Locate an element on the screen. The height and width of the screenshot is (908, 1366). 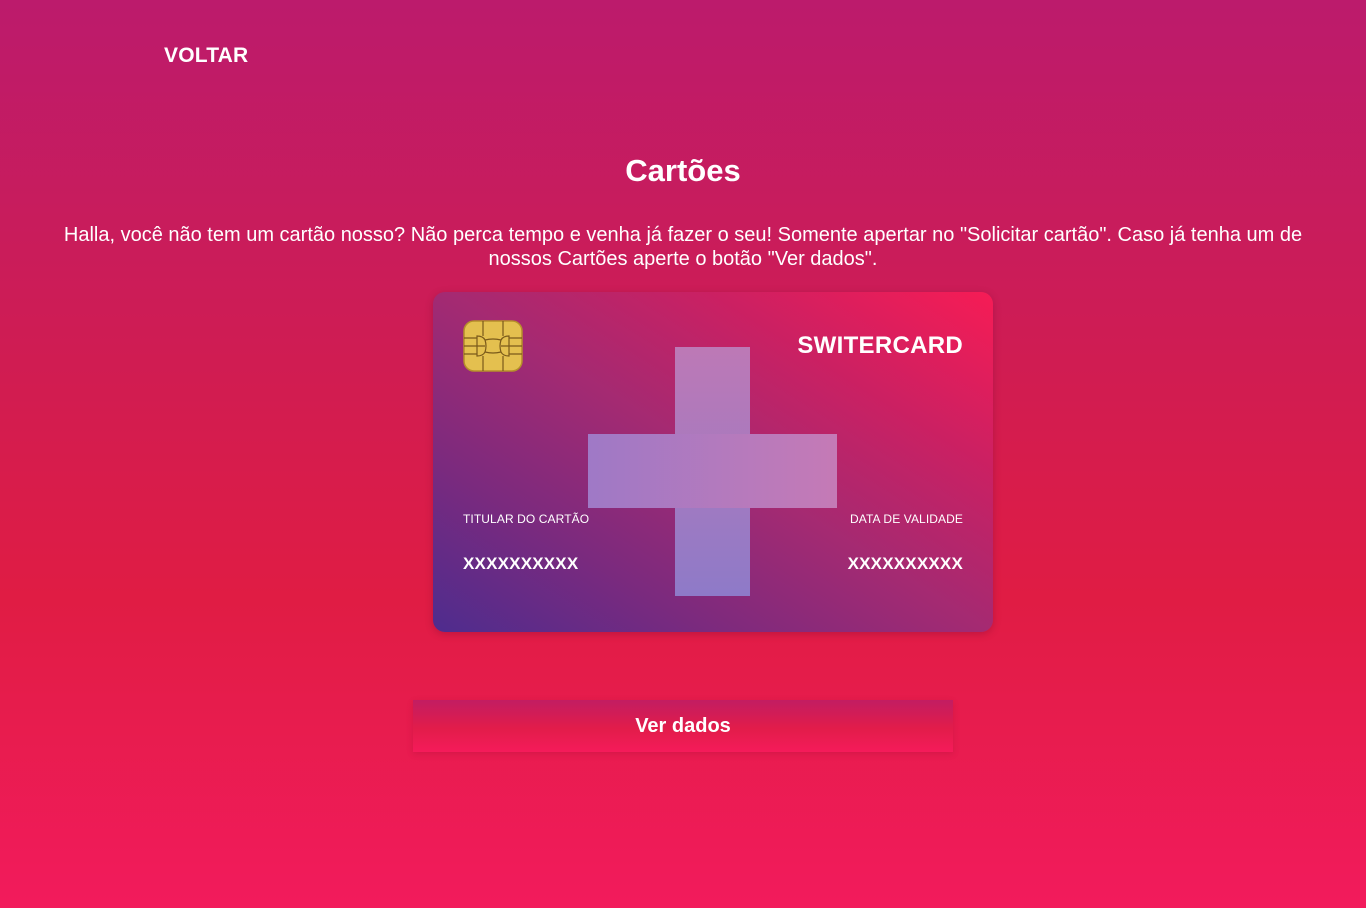
page-title: Cartões is located at coordinates (683, 170).